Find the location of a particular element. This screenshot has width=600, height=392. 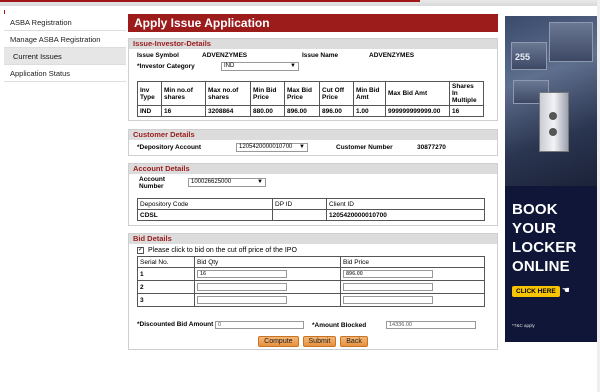

table-header: Min no.of shares is located at coordinates (183, 93).